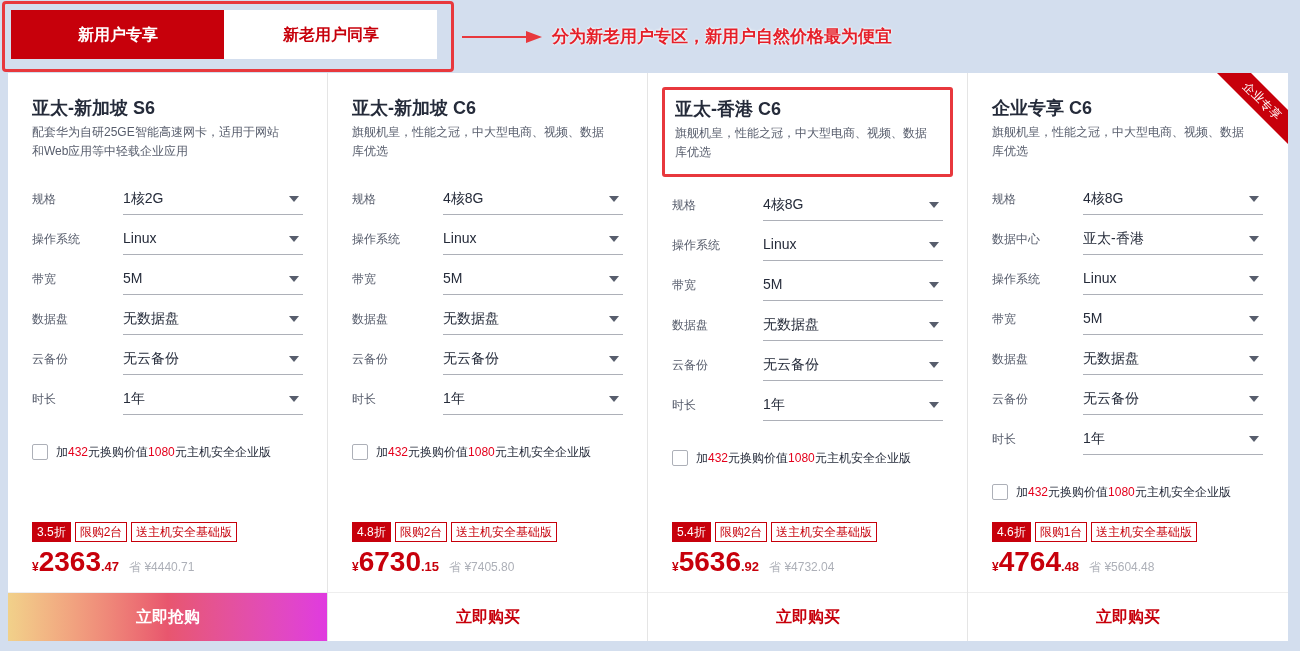  I want to click on plan-title: 亚太-新加坡 S6, so click(93, 108).